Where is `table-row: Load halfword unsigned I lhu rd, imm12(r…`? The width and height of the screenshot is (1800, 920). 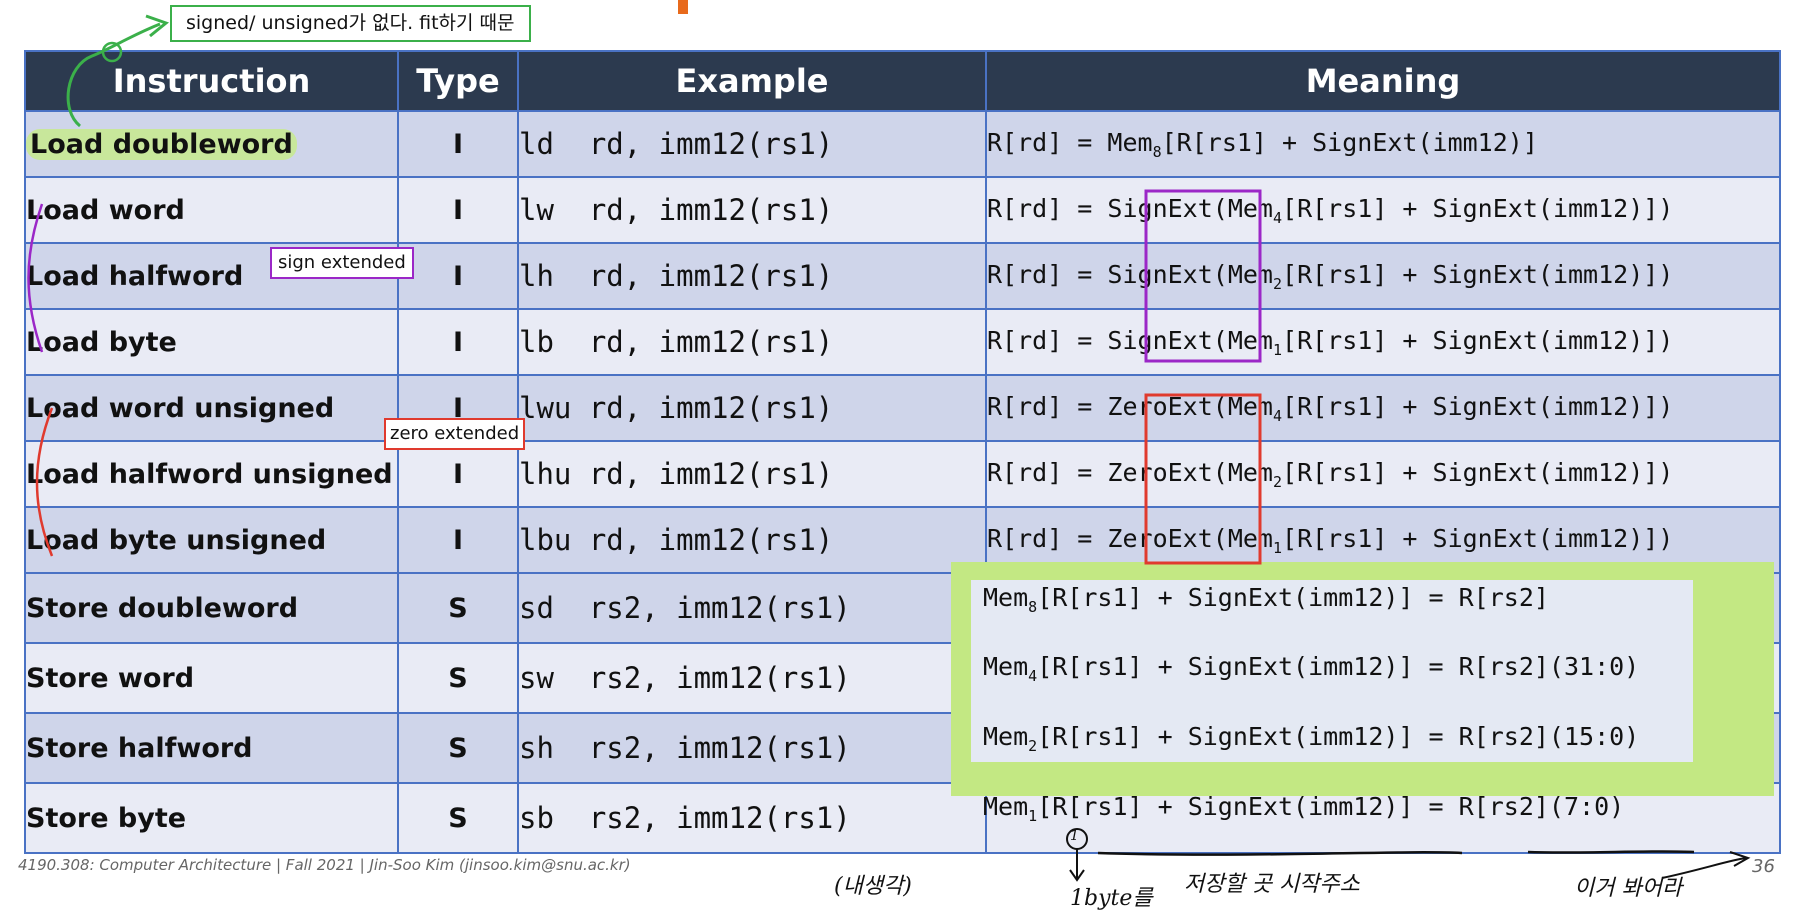 table-row: Load halfword unsigned I lhu rd, imm12(r… is located at coordinates (902, 474).